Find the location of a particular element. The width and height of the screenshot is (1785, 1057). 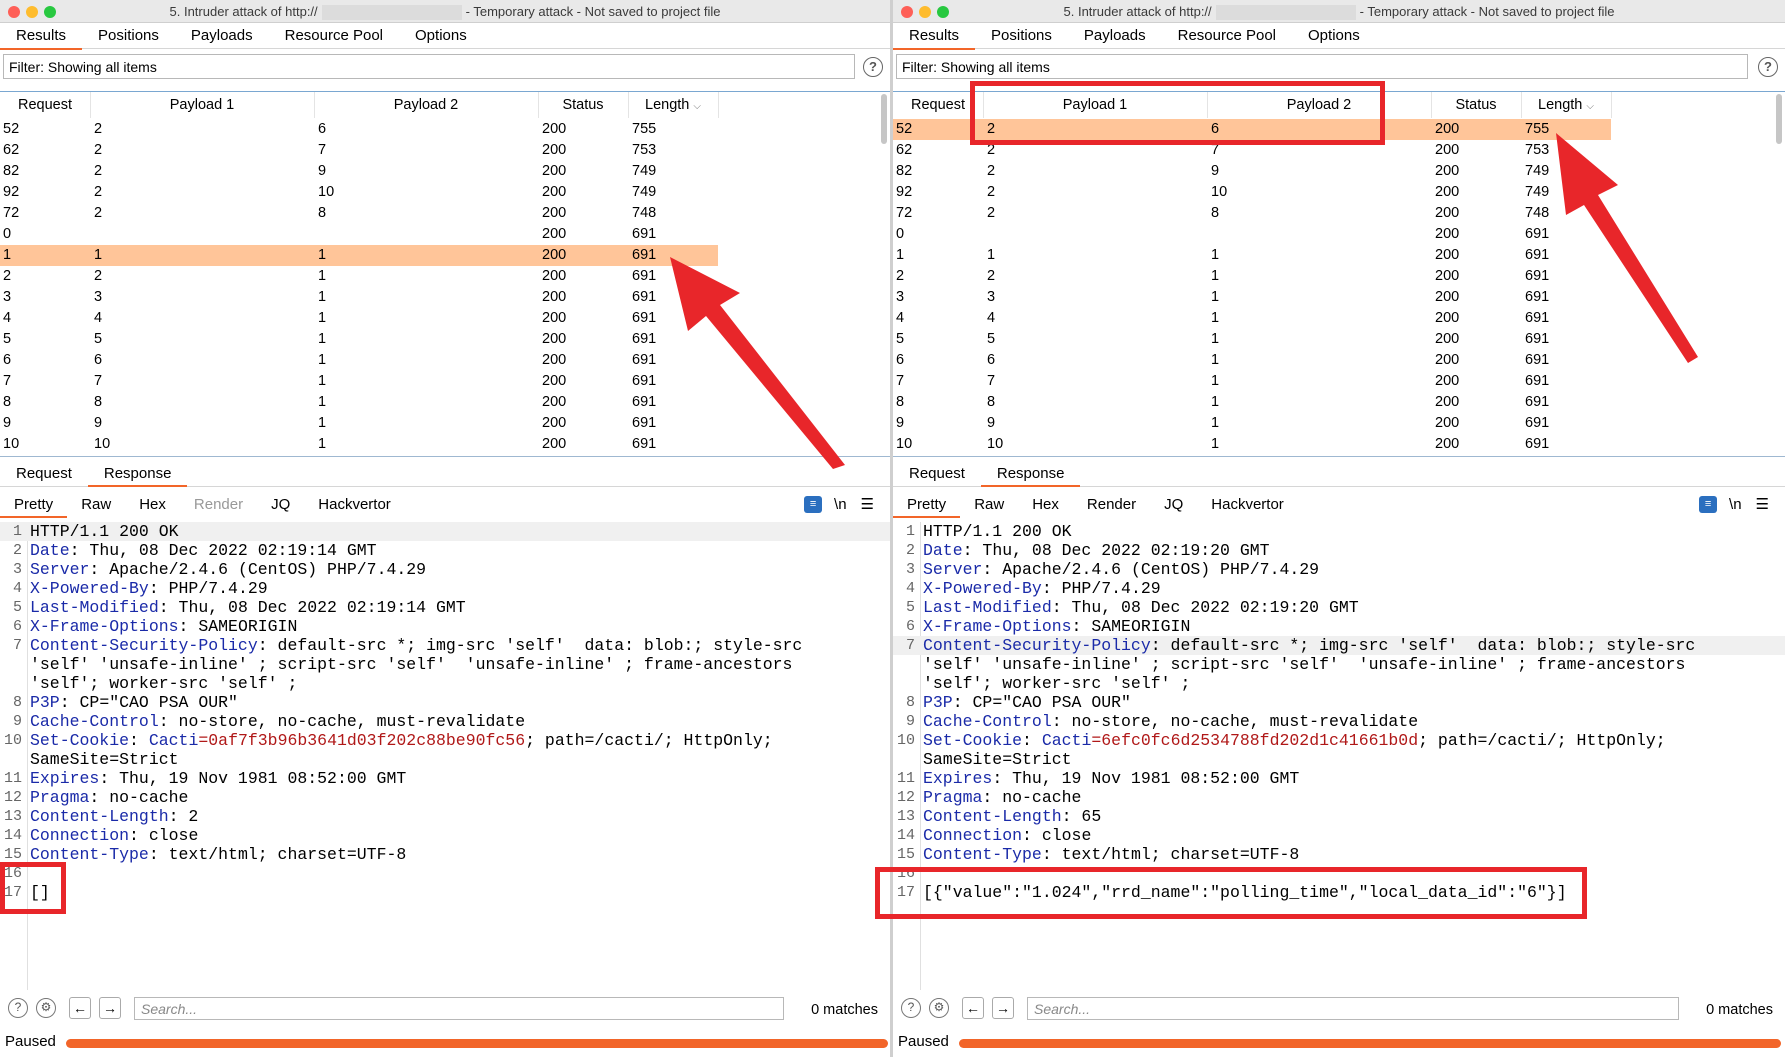

column-header-request: Request is located at coordinates (45, 105).